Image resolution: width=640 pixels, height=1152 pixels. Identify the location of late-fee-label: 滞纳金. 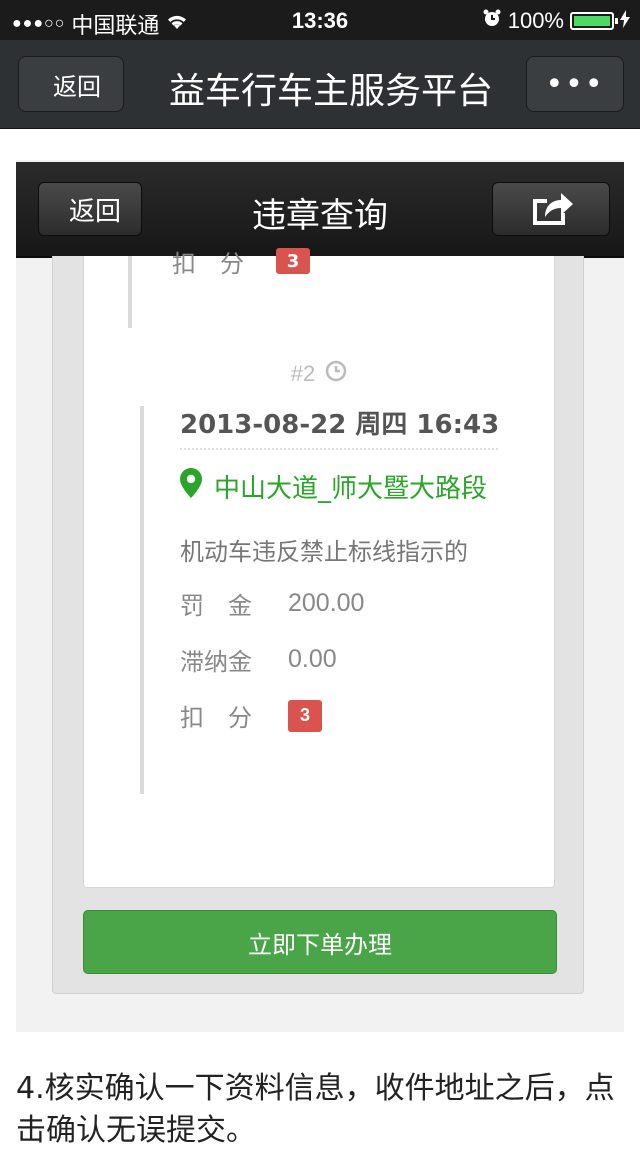
(216, 662).